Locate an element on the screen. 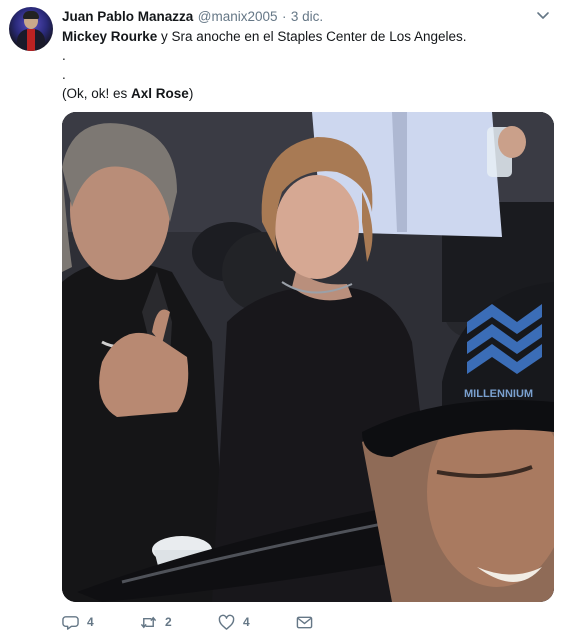 The width and height of the screenshot is (568, 636). reply-button: 4 is located at coordinates (78, 622).